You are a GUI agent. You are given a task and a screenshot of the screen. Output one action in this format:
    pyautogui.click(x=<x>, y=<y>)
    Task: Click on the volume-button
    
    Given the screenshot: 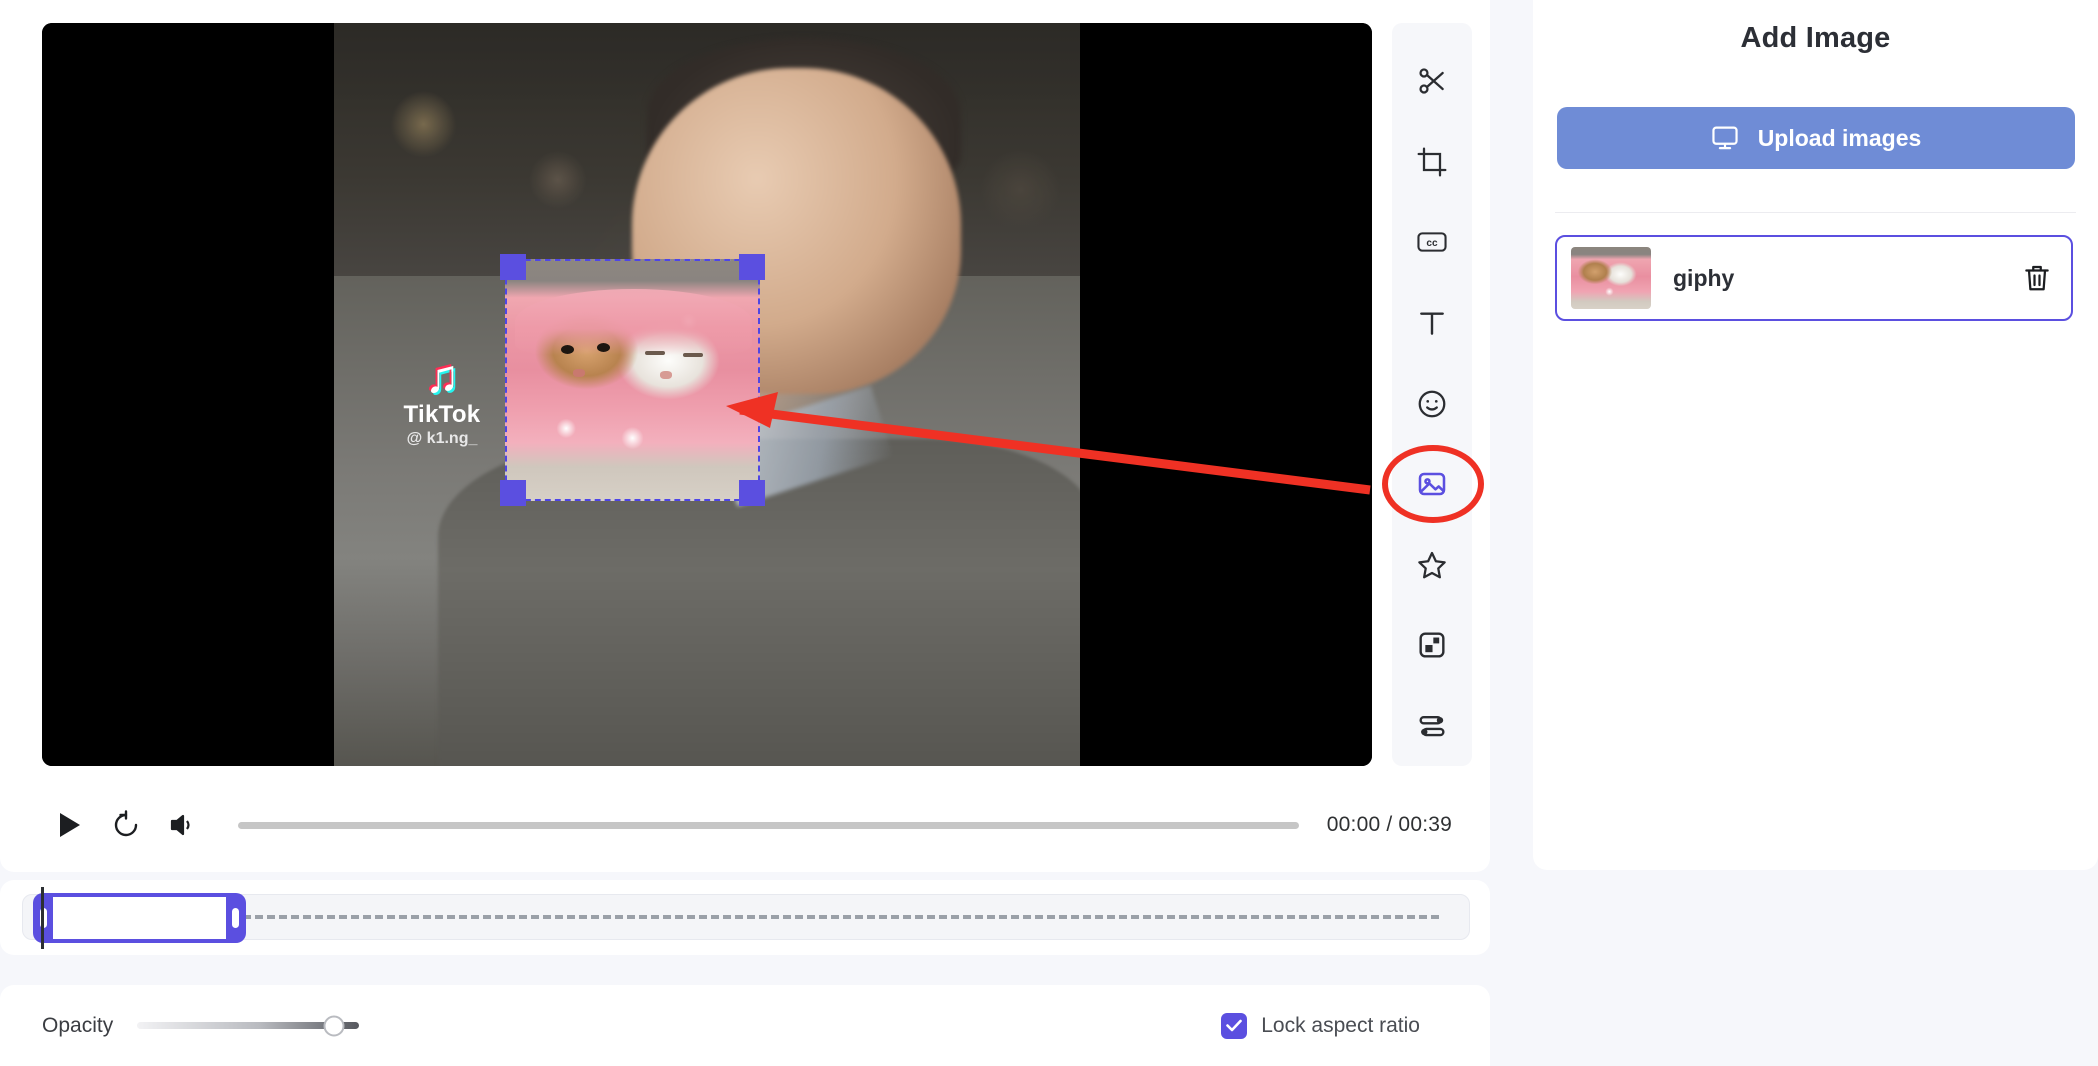 What is the action you would take?
    pyautogui.click(x=182, y=825)
    